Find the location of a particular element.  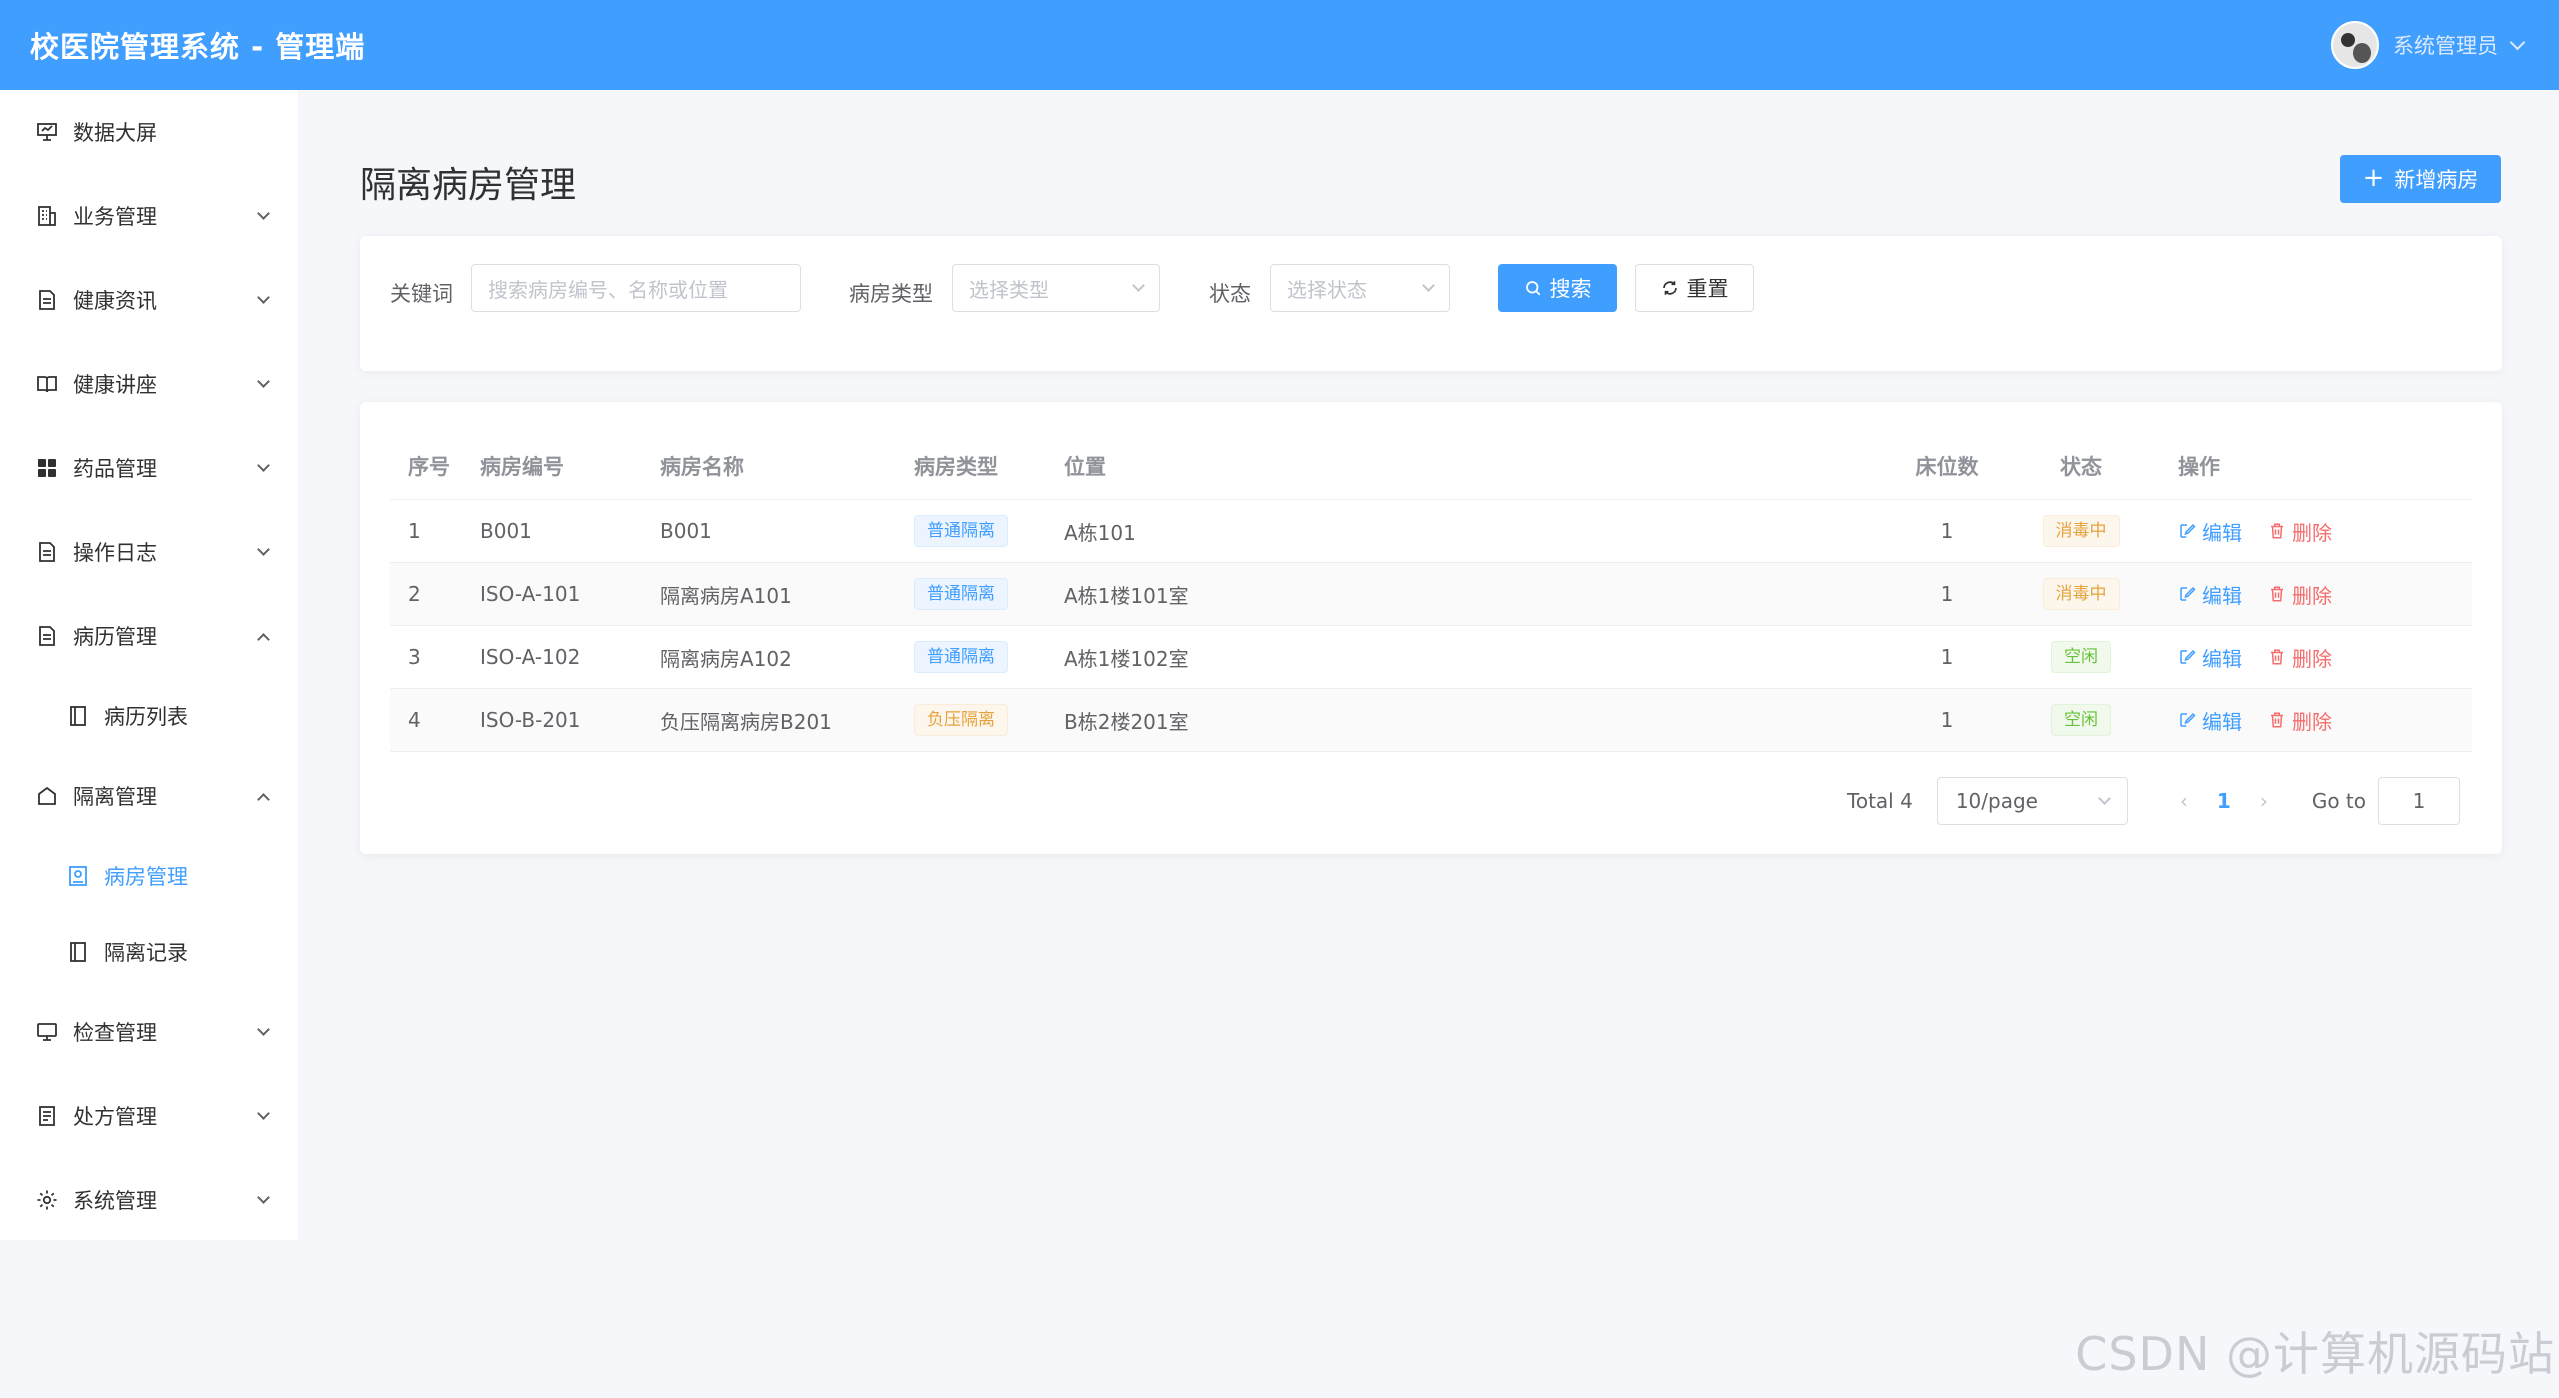

ward-type-label: 病房类型 is located at coordinates (891, 294).